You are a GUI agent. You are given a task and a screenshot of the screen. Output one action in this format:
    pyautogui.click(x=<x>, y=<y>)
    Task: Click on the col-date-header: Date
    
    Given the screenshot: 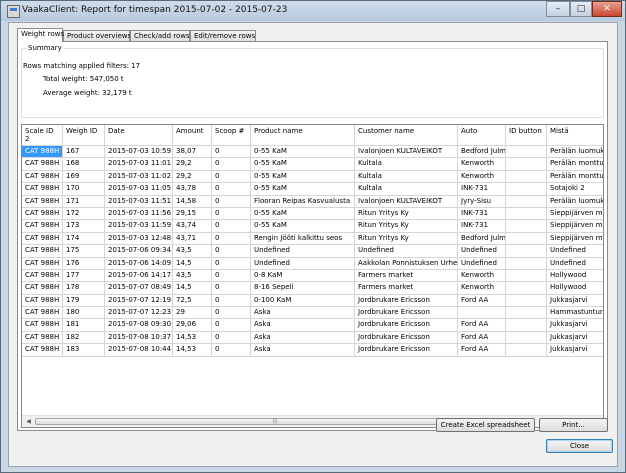 What is the action you would take?
    pyautogui.click(x=139, y=135)
    